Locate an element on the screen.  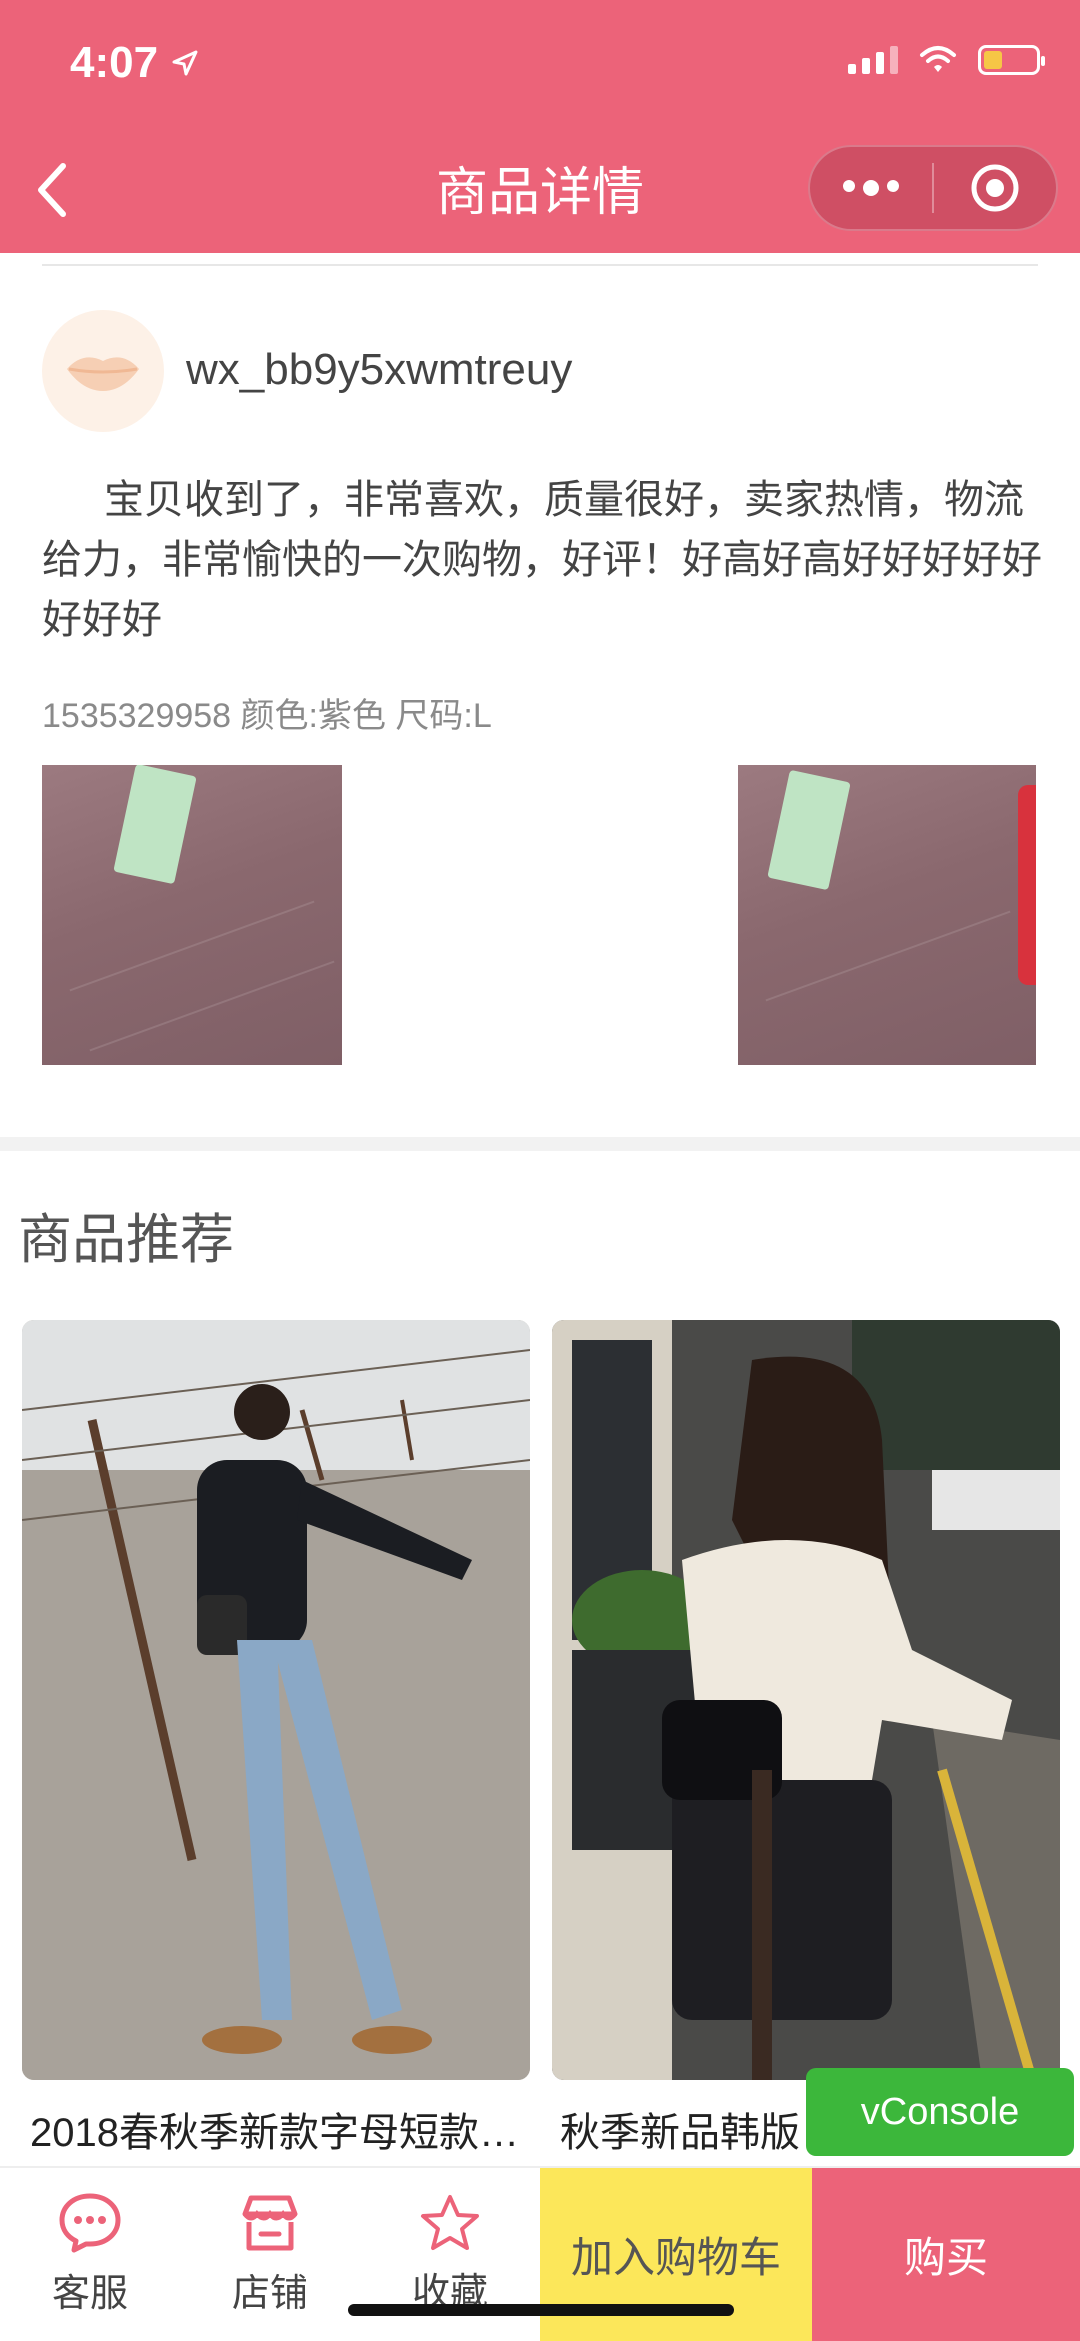
wifi-icon is located at coordinates (938, 59).